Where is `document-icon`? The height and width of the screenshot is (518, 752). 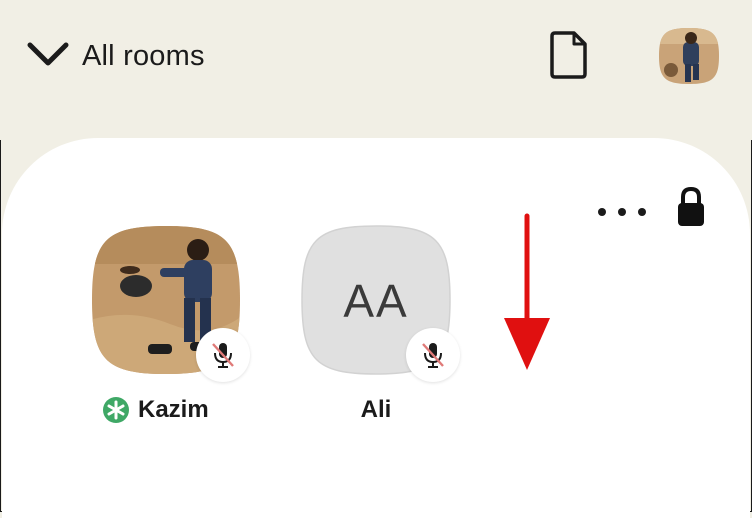
document-icon is located at coordinates (568, 55).